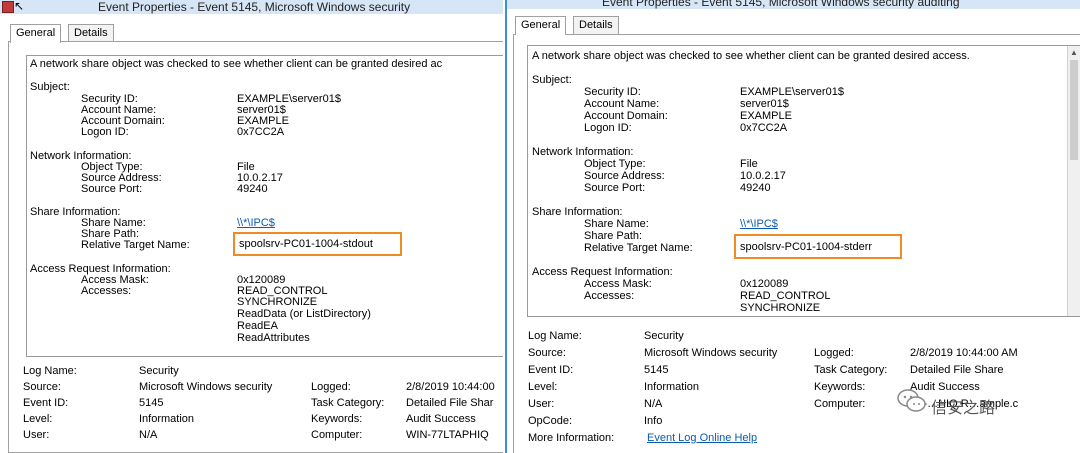 The width and height of the screenshot is (1080, 453). Describe the element at coordinates (963, 408) in the screenshot. I see `watermark-text: 信安之路` at that location.